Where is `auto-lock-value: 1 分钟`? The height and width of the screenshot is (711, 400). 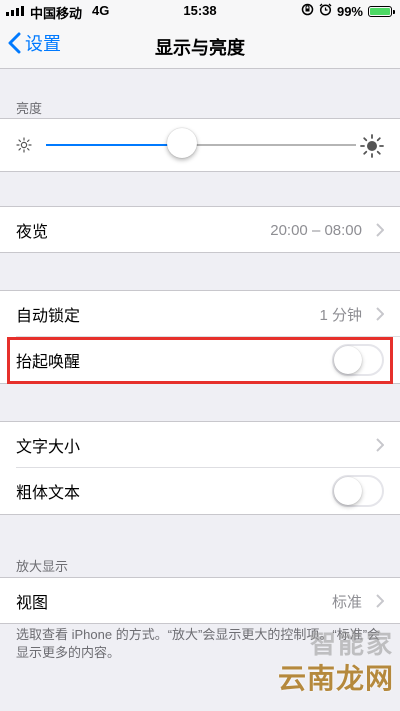
auto-lock-value: 1 分钟 is located at coordinates (340, 315).